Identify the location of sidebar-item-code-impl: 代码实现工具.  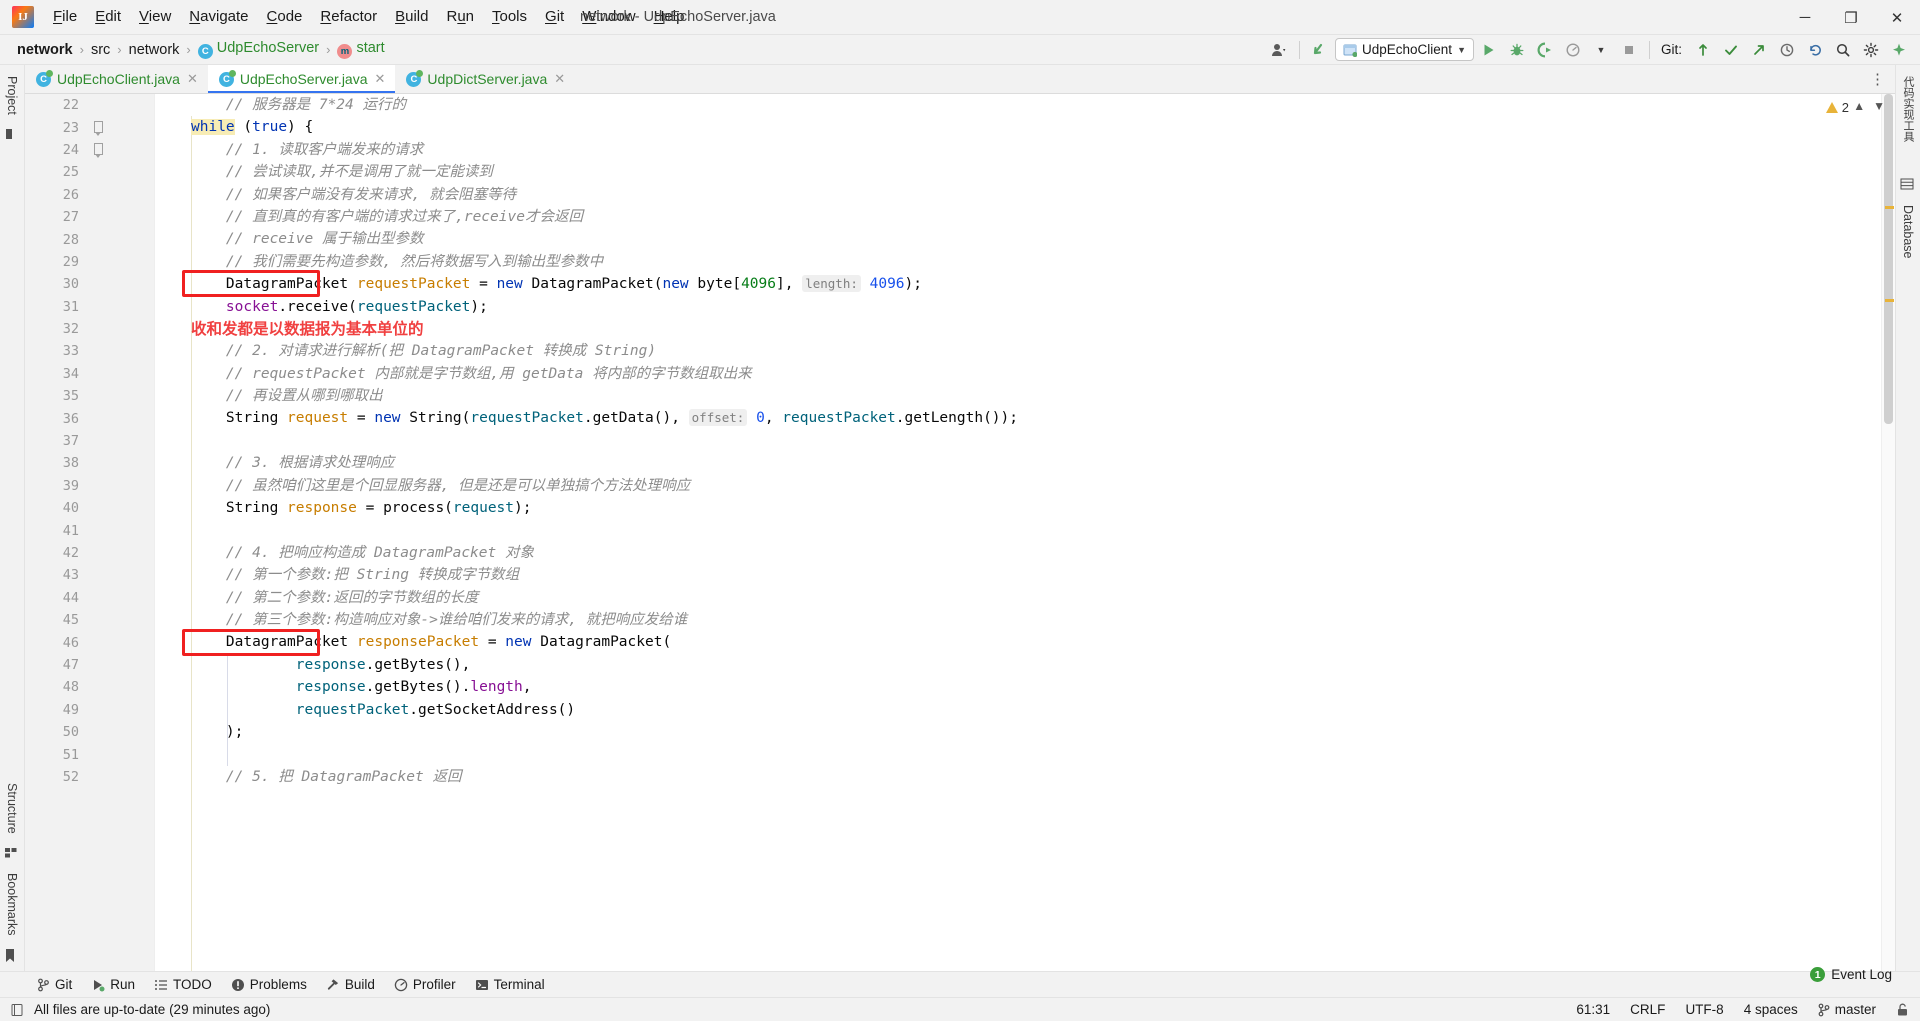
(1908, 109).